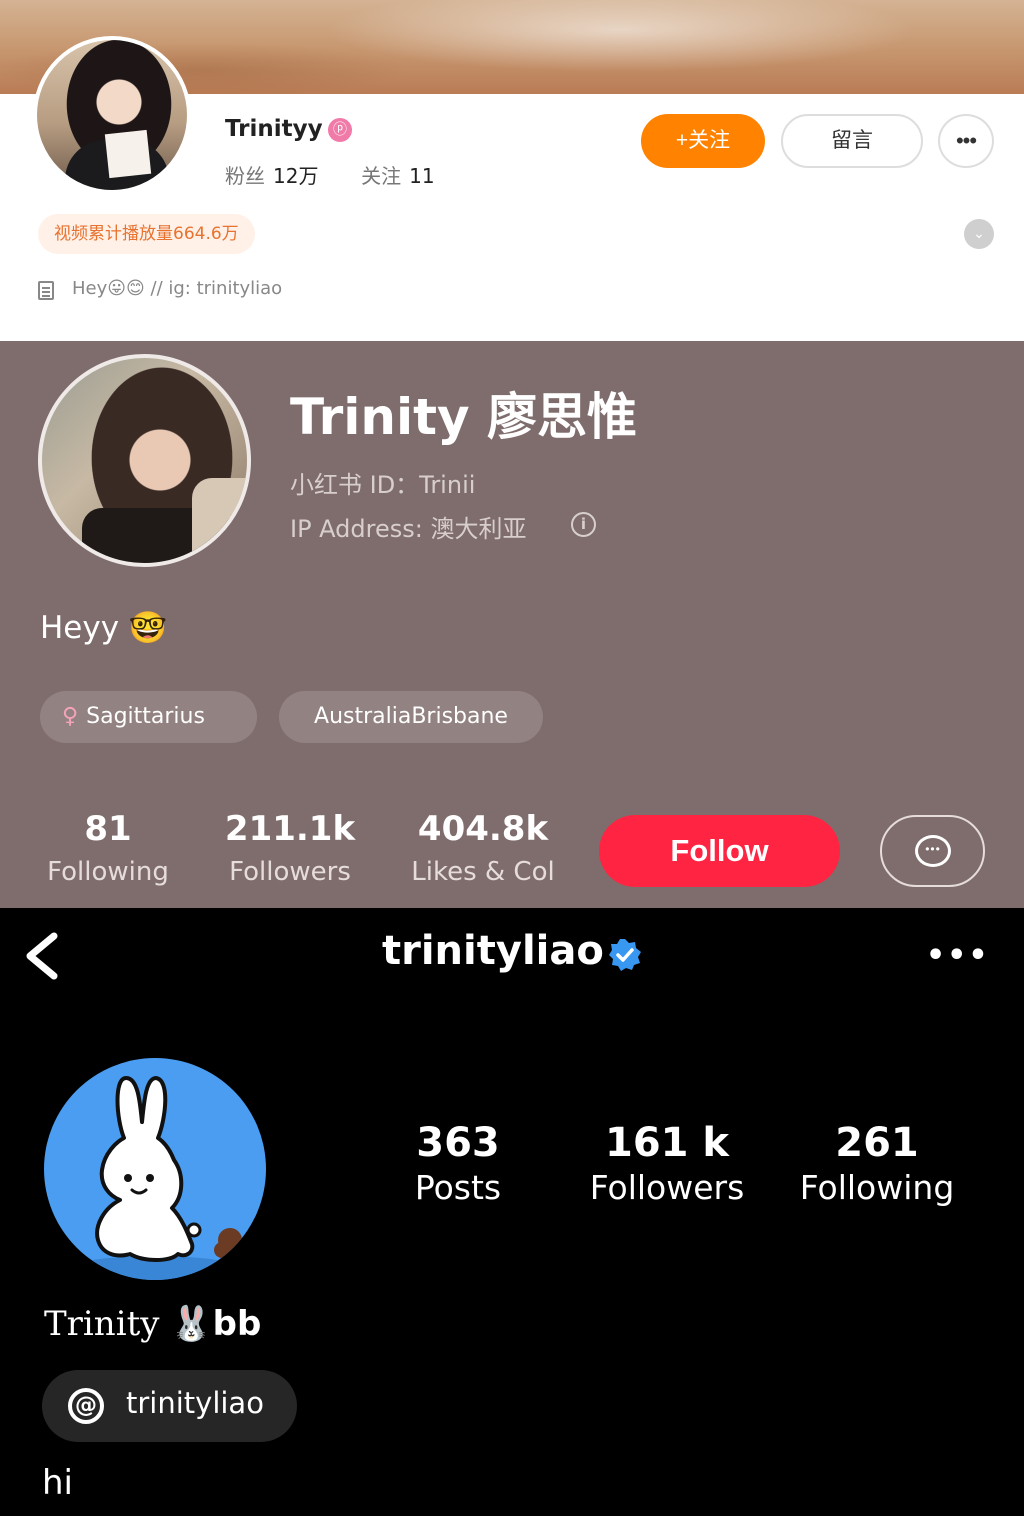 This screenshot has width=1024, height=1516. I want to click on xhs-id: 小红书 ID：Trinii, so click(383, 485).